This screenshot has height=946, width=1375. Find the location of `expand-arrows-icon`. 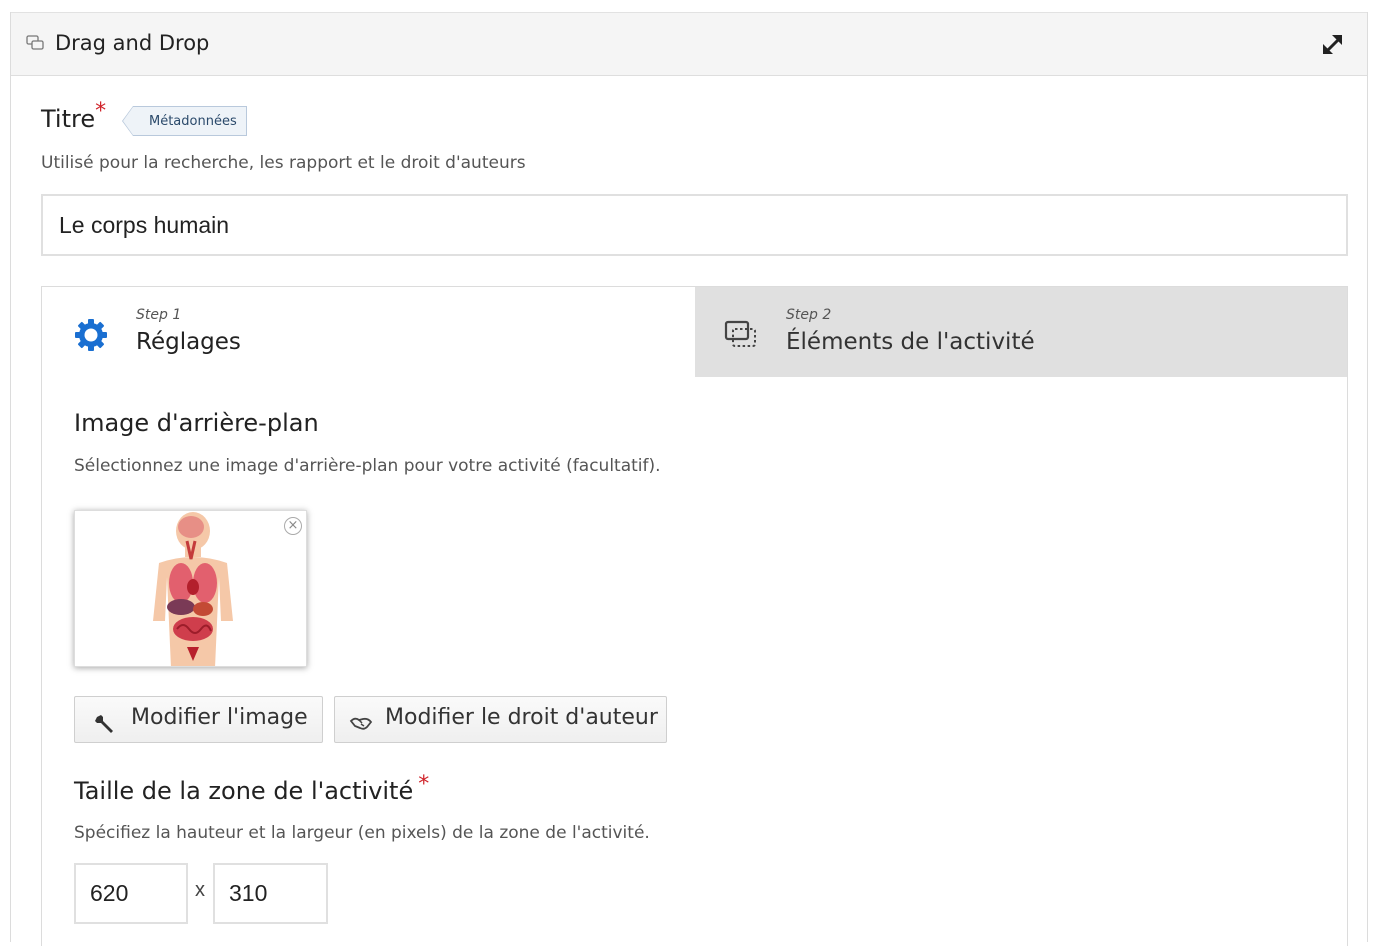

expand-arrows-icon is located at coordinates (1333, 45).